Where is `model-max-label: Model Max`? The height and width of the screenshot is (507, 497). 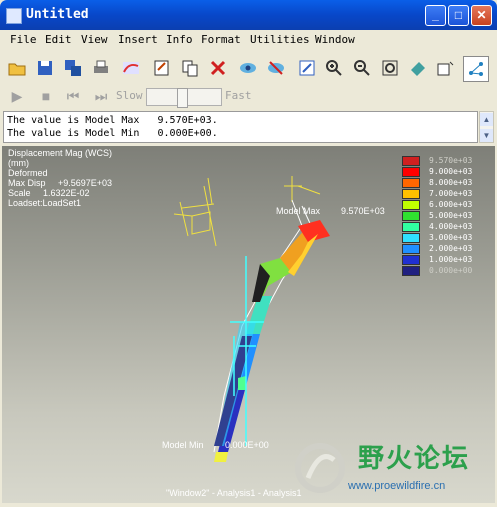
model-max-label: Model Max is located at coordinates (298, 211).